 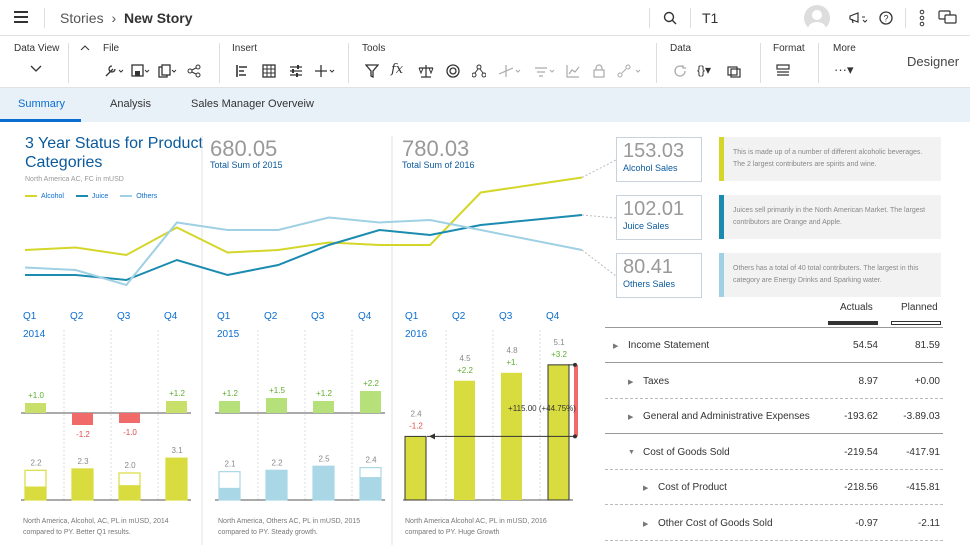 What do you see at coordinates (817, 18) in the screenshot?
I see `avatar` at bounding box center [817, 18].